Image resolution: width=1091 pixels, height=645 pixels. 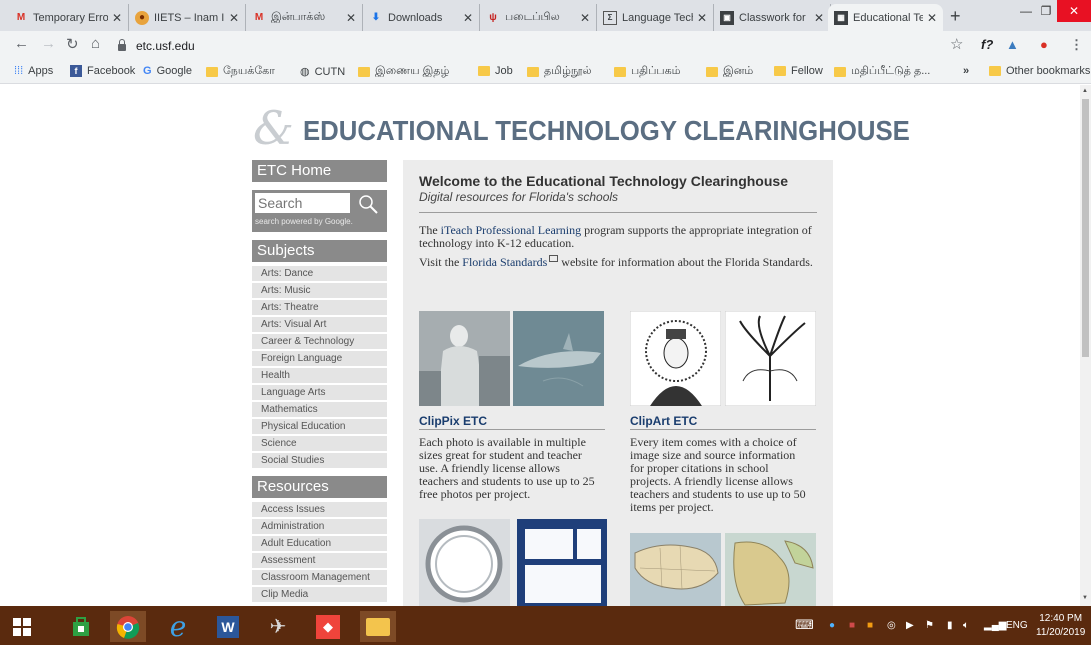 What do you see at coordinates (1076, 45) in the screenshot?
I see `menu-icon: ⋮` at bounding box center [1076, 45].